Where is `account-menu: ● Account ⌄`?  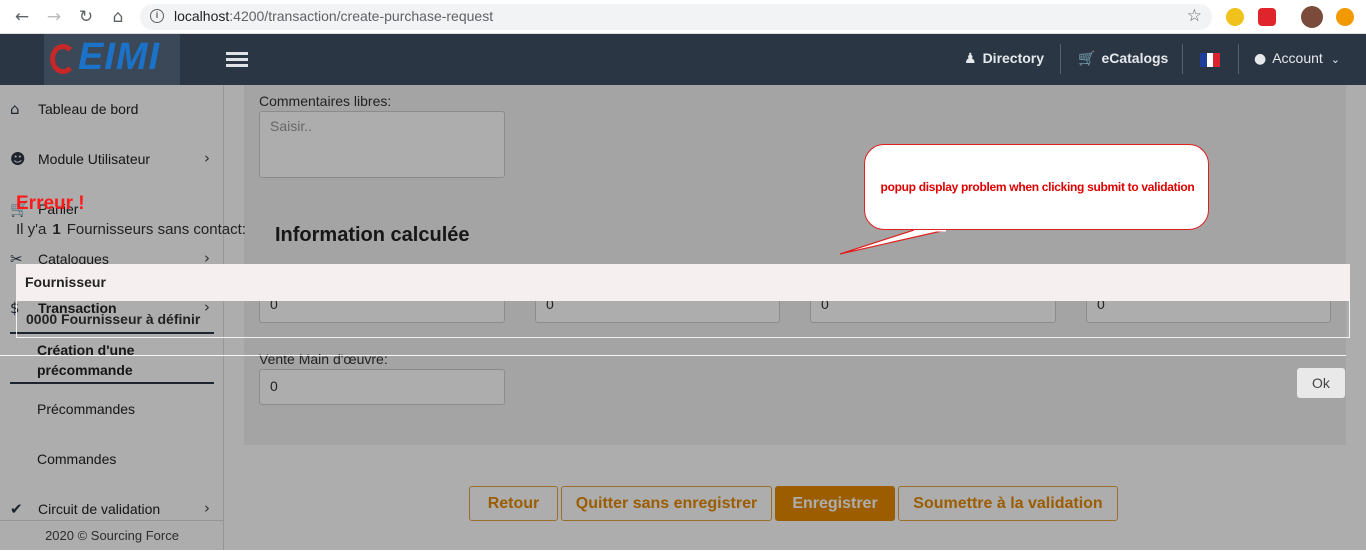 account-menu: ● Account ⌄ is located at coordinates (1297, 58).